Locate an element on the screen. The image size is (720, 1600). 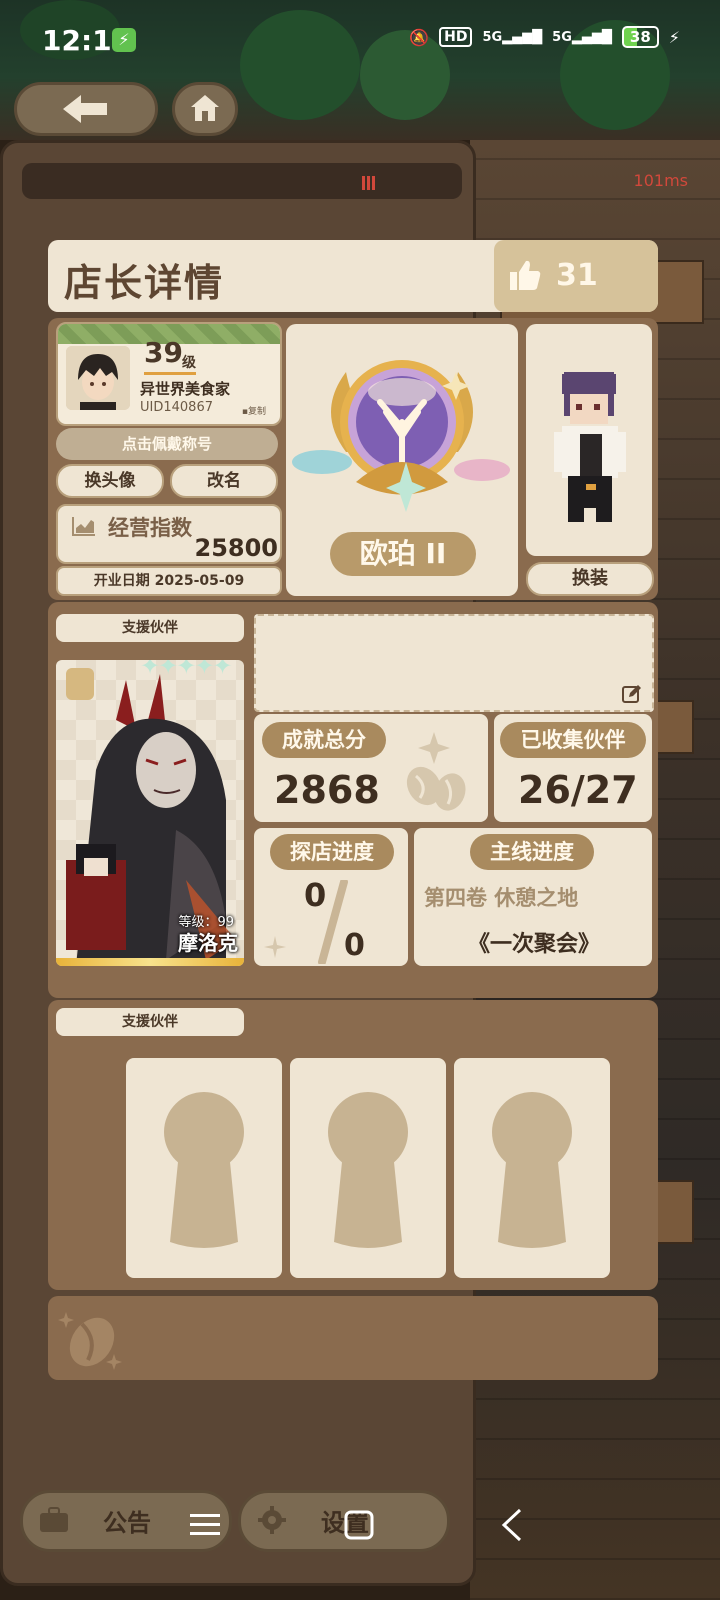
back-arrow-icon is located at coordinates (85, 109).